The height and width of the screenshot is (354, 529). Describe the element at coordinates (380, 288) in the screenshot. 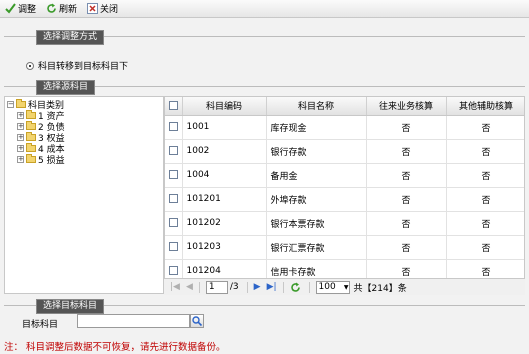

I see `total-count-label: 共【214】条` at that location.